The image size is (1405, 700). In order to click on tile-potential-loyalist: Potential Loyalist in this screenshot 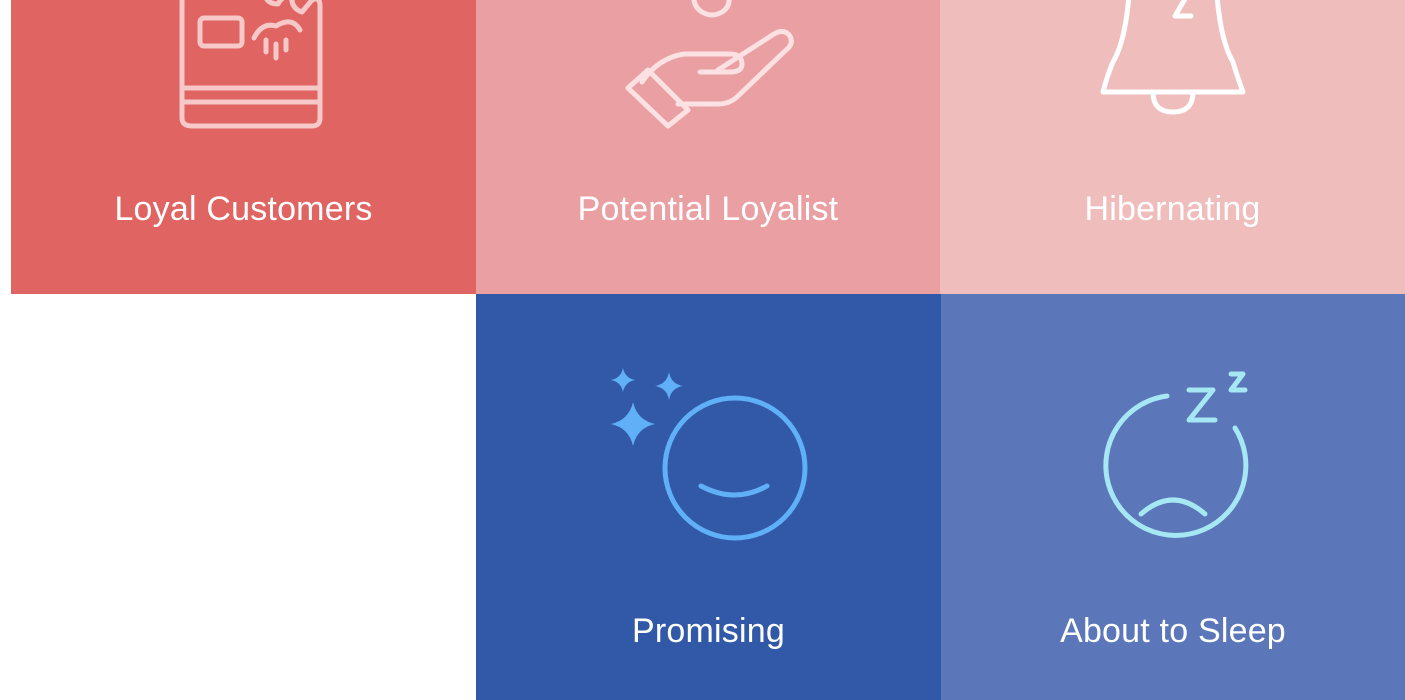, I will do `click(708, 147)`.